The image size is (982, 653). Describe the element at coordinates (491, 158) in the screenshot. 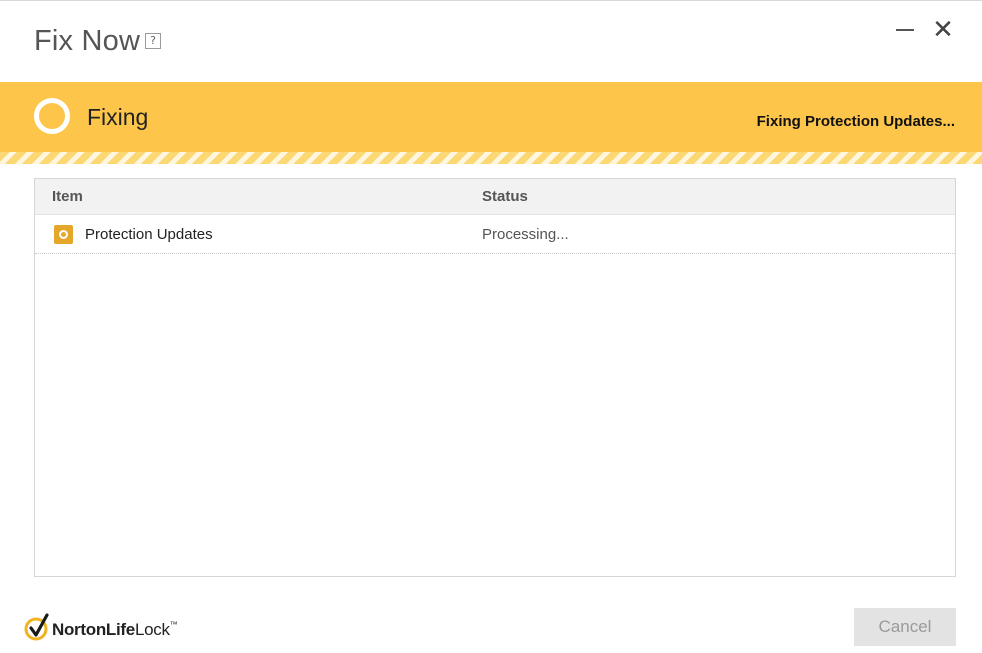

I see `progress-stripe` at that location.